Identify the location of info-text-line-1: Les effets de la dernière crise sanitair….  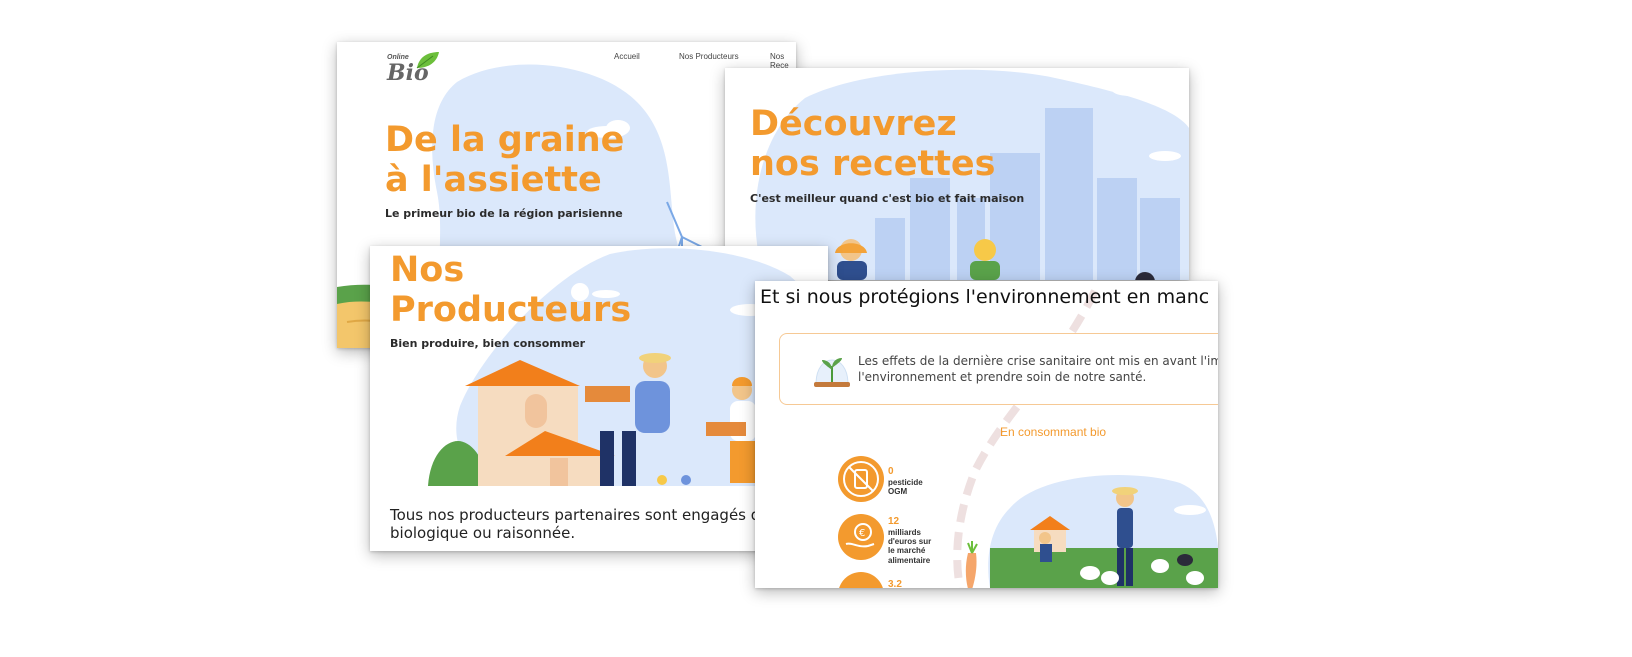
(1038, 361).